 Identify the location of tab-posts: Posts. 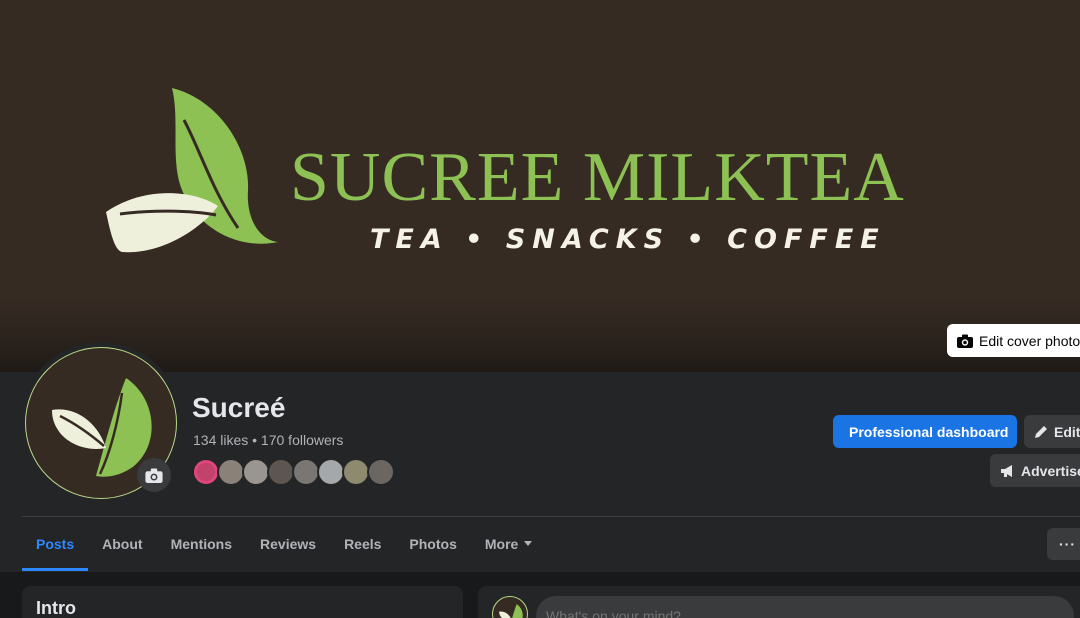
(55, 544).